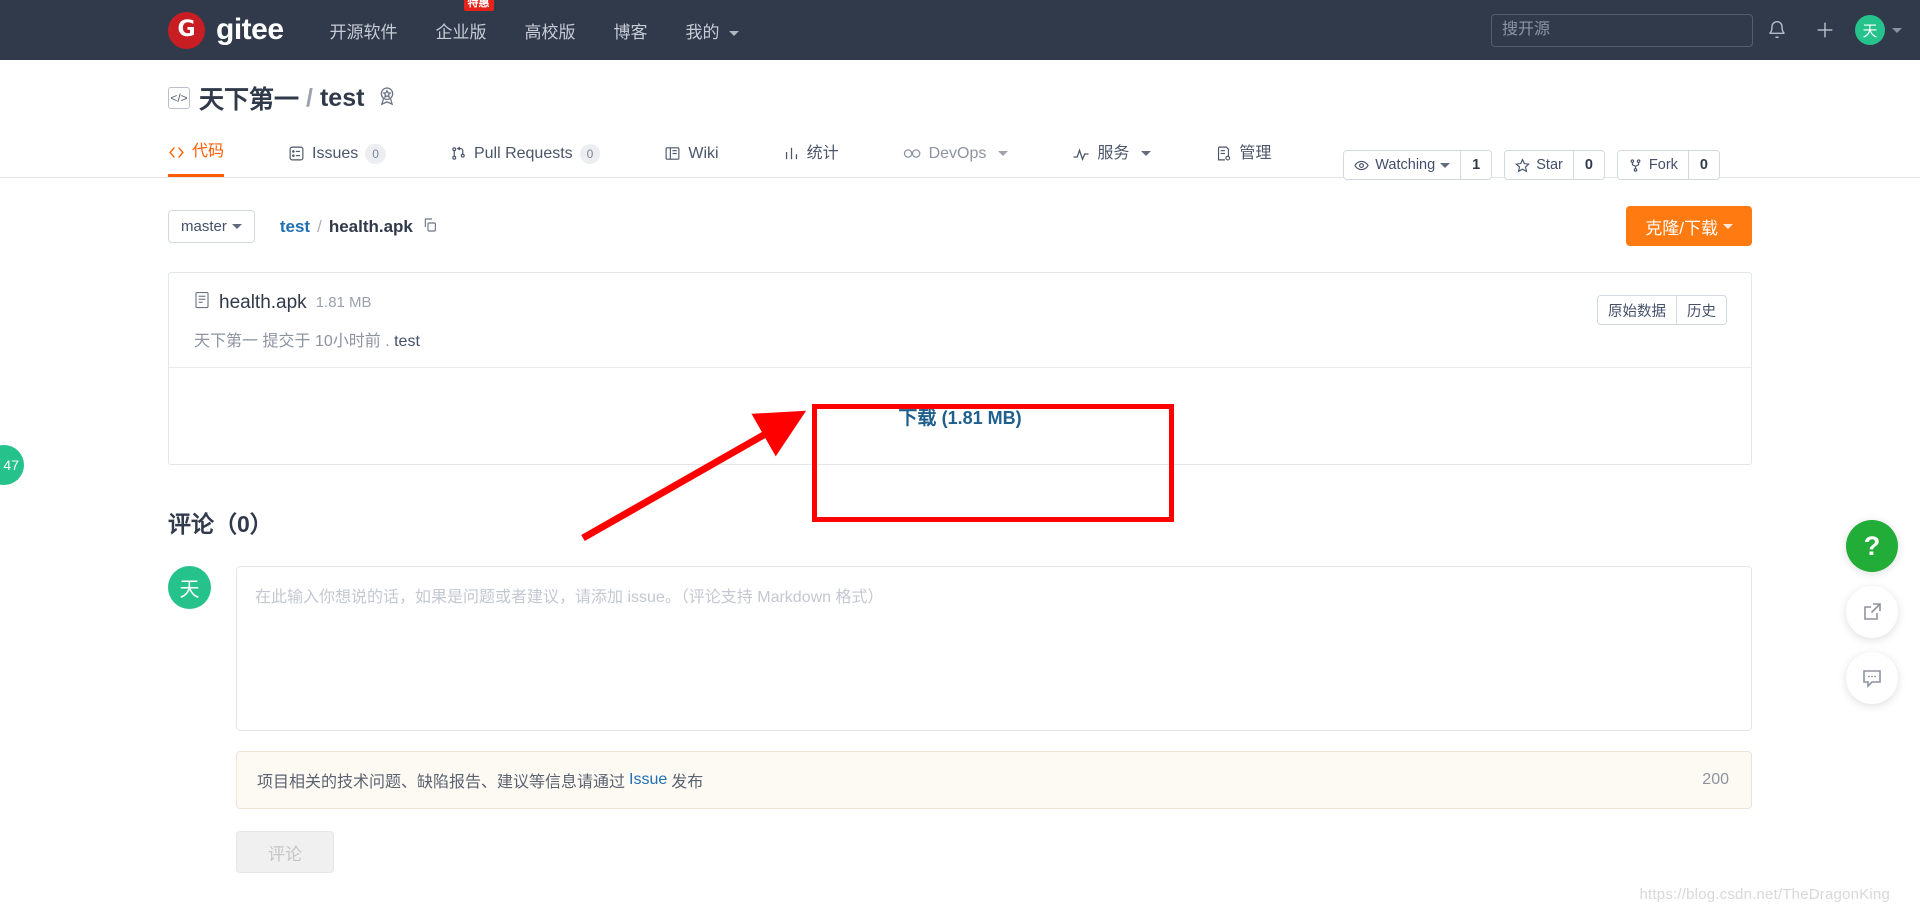 This screenshot has height=913, width=1920. What do you see at coordinates (1588, 165) in the screenshot?
I see `star-count: 0` at bounding box center [1588, 165].